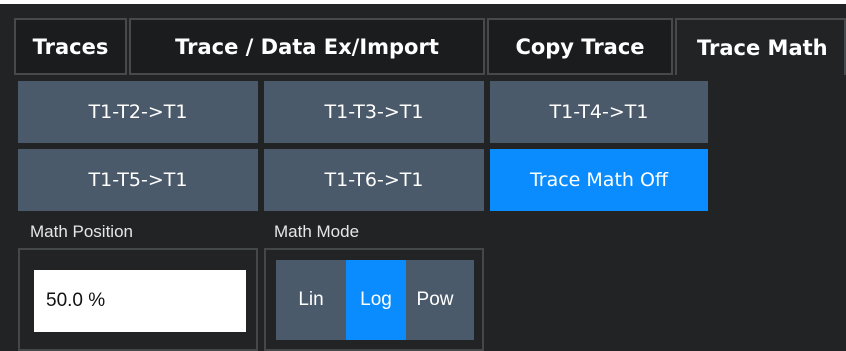  I want to click on math-mode-label: Math Mode, so click(317, 231).